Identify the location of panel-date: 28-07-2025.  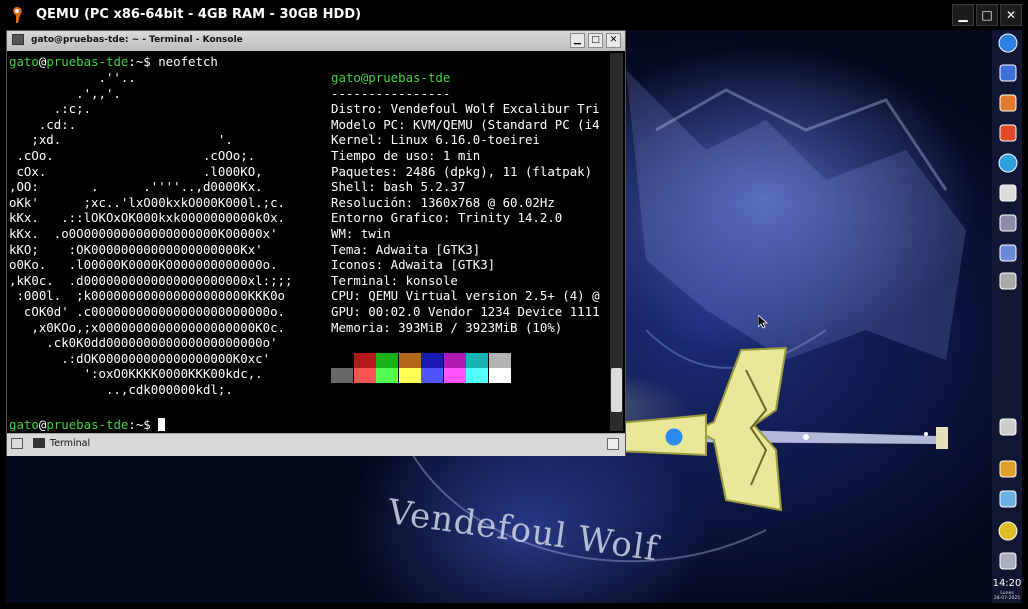
(1007, 598).